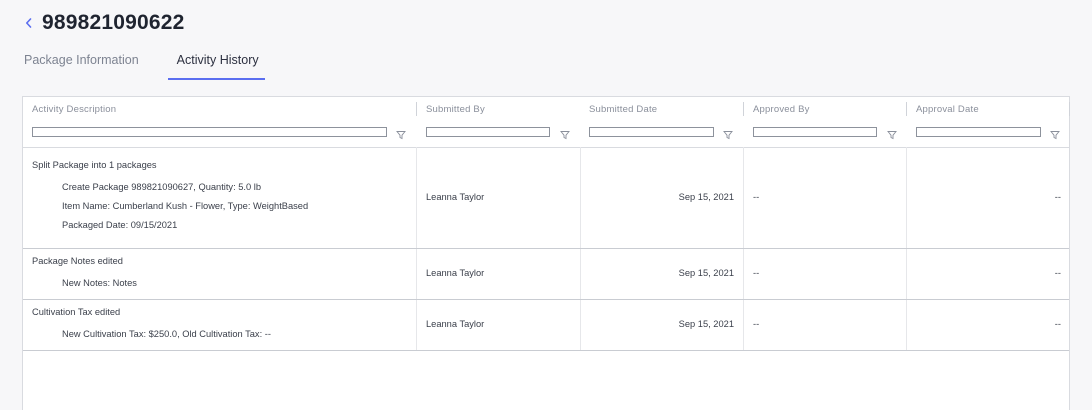  I want to click on chevron-left-icon, so click(28, 23).